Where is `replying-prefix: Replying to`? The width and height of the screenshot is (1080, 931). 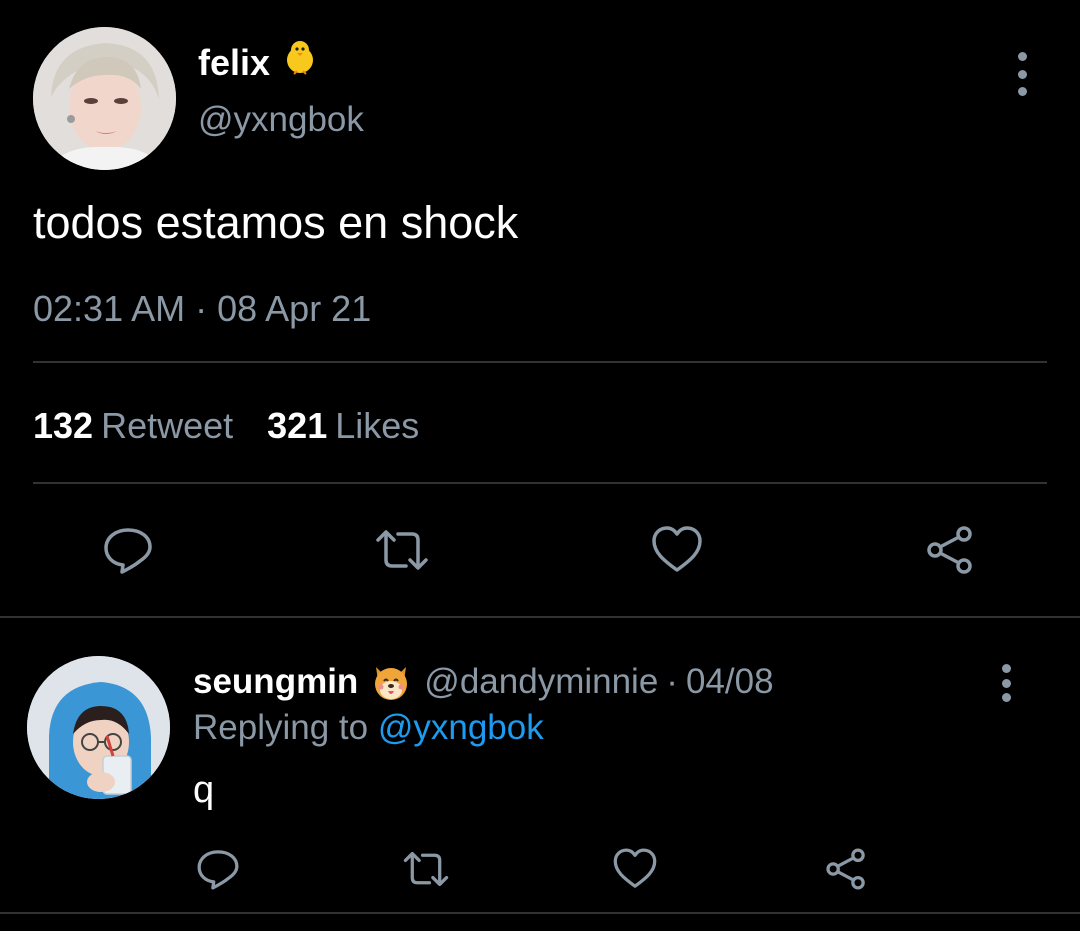
replying-prefix: Replying to is located at coordinates (281, 727).